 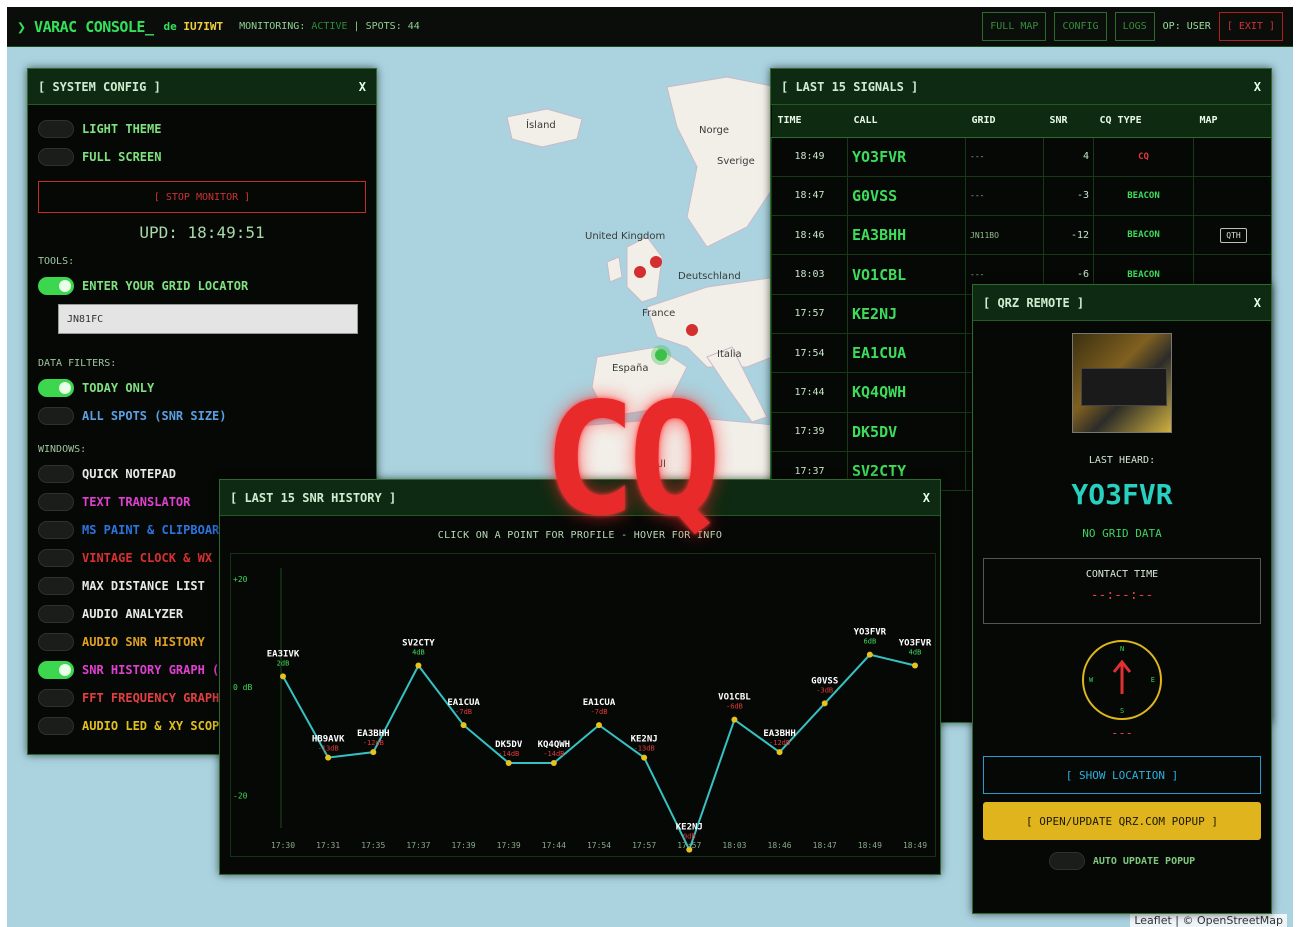 I want to click on cell-callsign: KQ4QWH, so click(x=906, y=392).